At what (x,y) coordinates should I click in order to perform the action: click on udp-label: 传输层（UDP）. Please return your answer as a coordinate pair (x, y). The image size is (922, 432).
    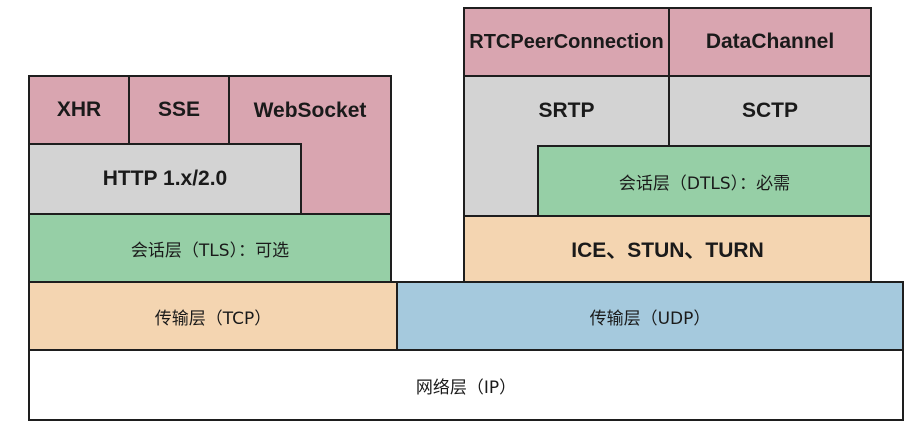
    Looking at the image, I should click on (650, 318).